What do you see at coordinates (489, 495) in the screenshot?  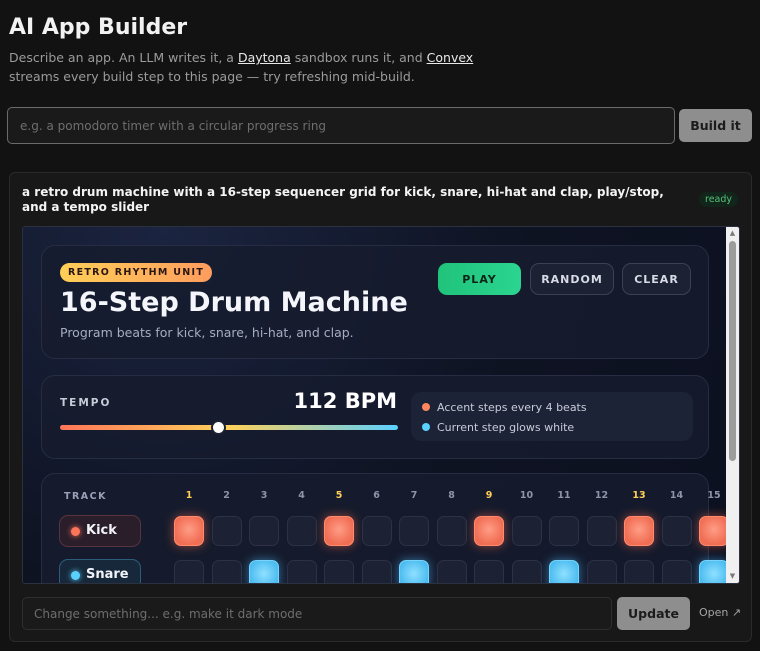 I see `step-number-9: 9` at bounding box center [489, 495].